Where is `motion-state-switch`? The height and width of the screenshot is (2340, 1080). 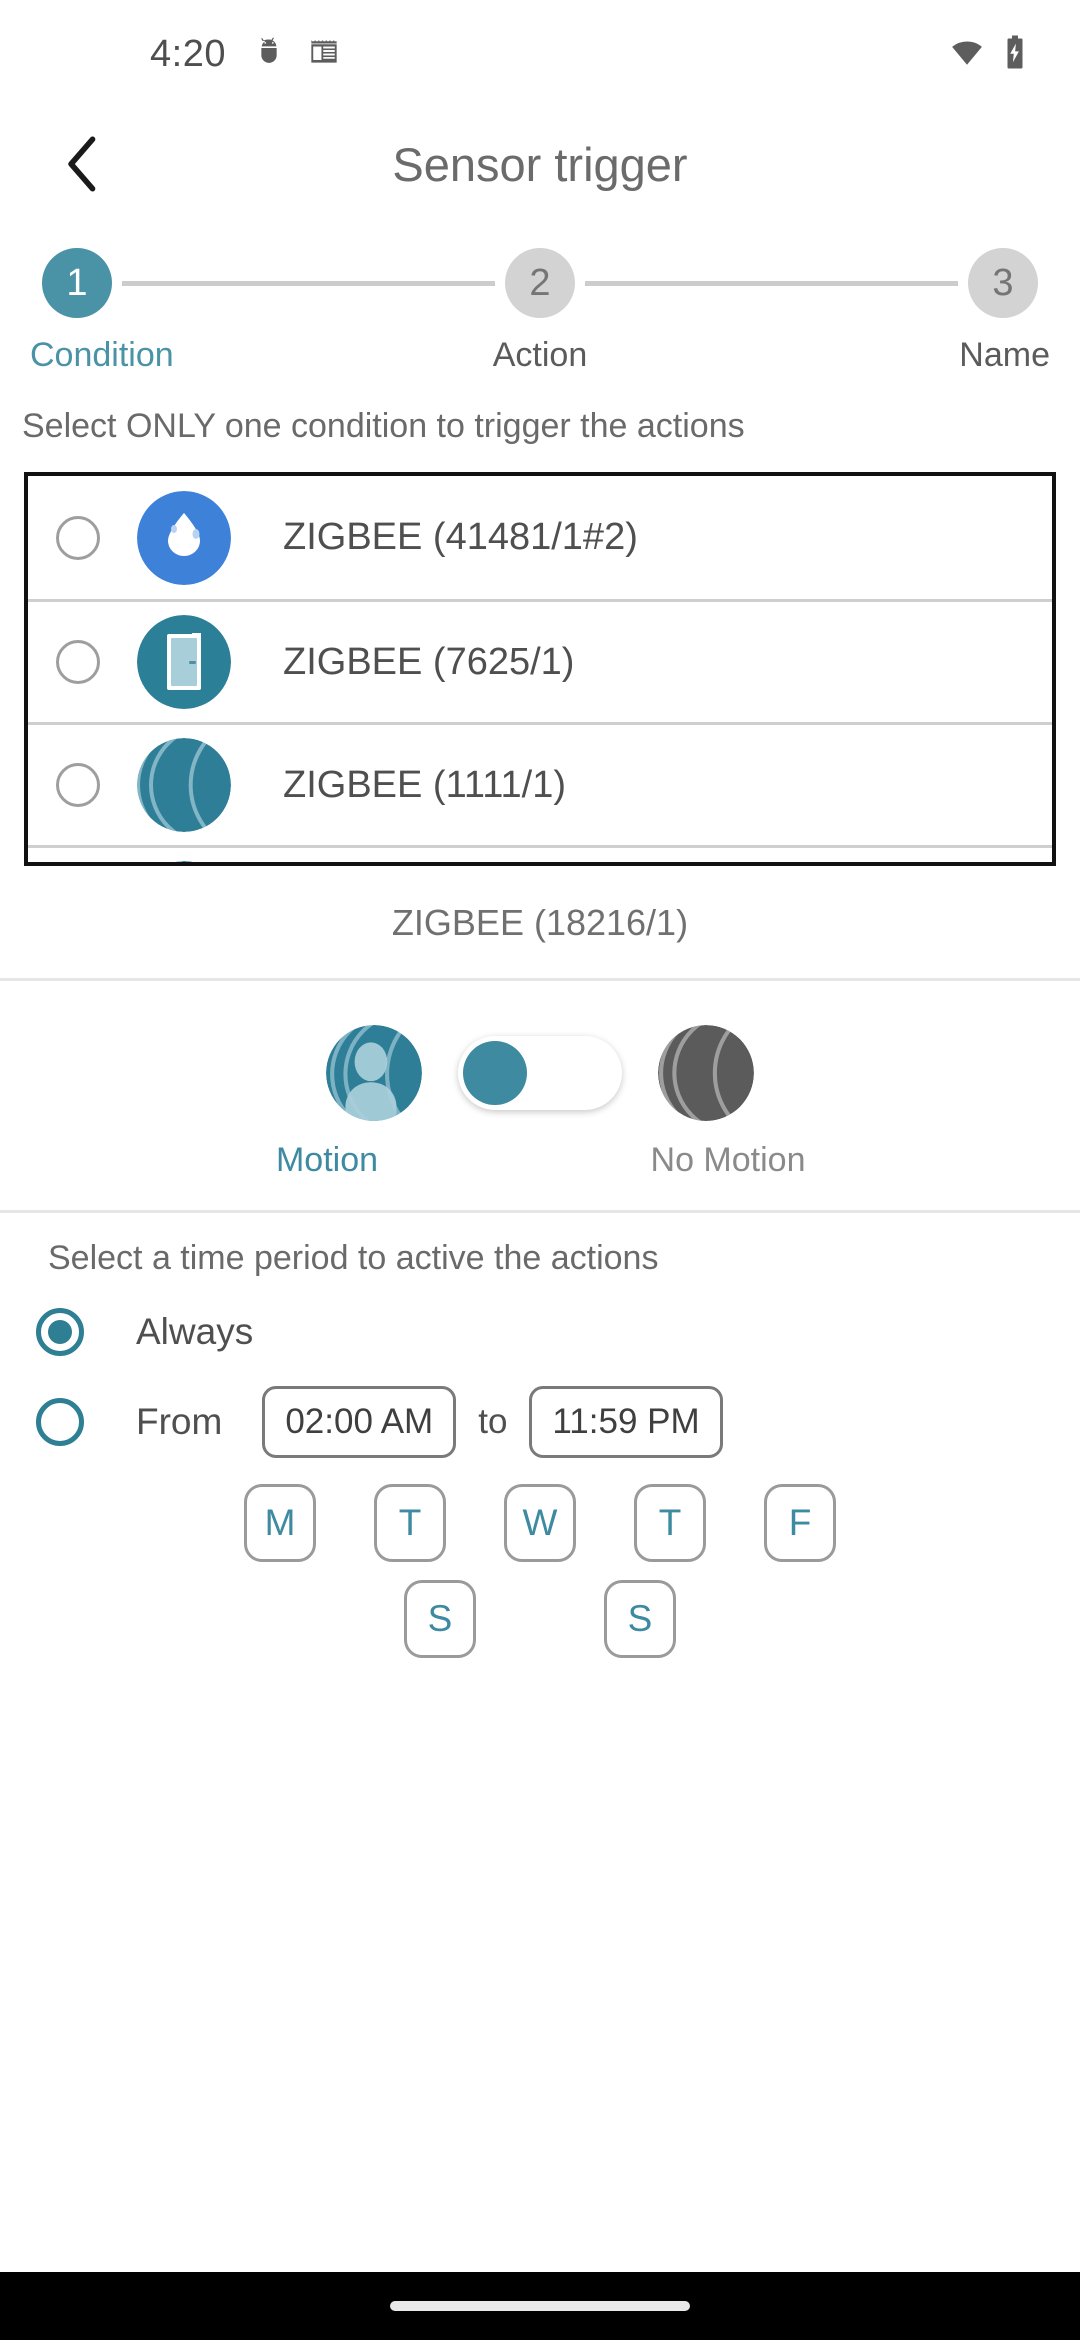
motion-state-switch is located at coordinates (540, 1073).